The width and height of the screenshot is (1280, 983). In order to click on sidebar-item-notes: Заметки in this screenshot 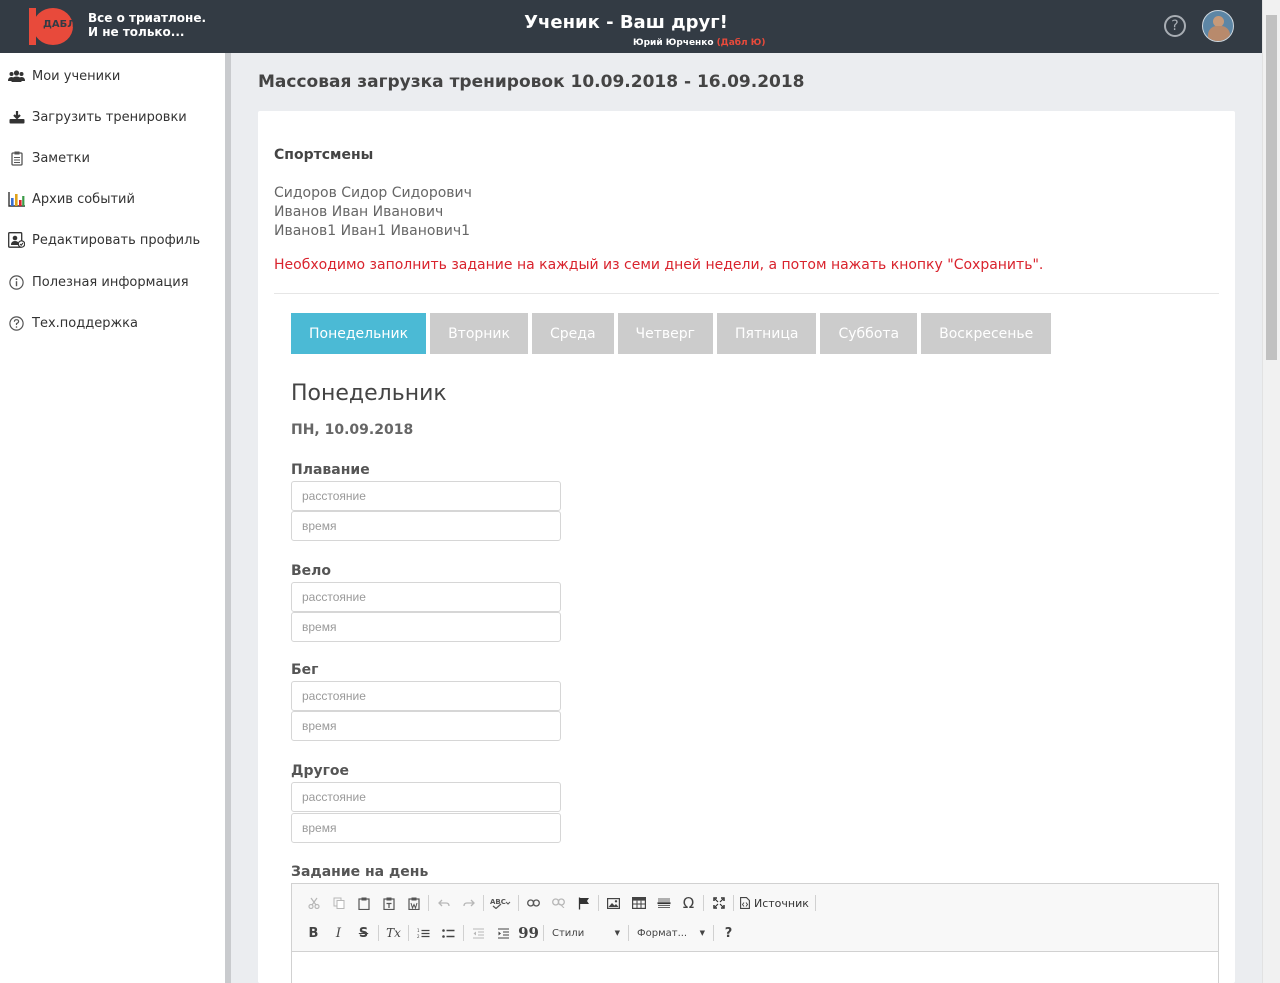, I will do `click(112, 158)`.